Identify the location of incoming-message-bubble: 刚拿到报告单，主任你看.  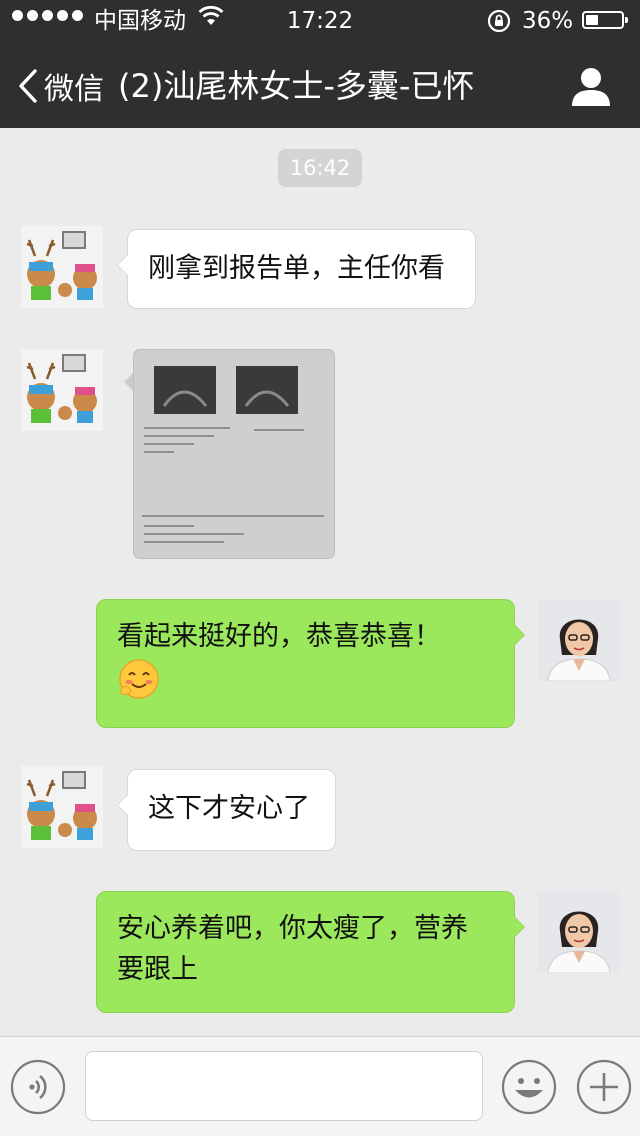
(296, 269).